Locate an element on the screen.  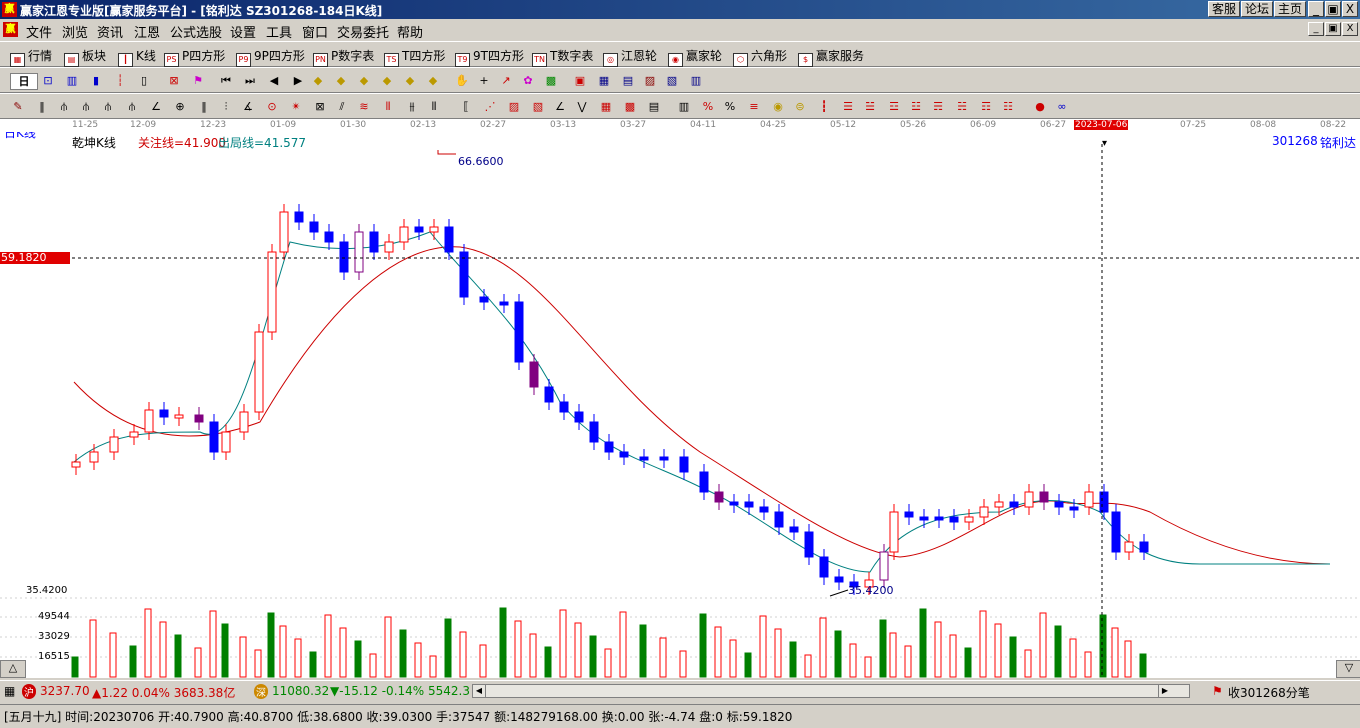
calendar-icon: ▥ is located at coordinates (72, 80).